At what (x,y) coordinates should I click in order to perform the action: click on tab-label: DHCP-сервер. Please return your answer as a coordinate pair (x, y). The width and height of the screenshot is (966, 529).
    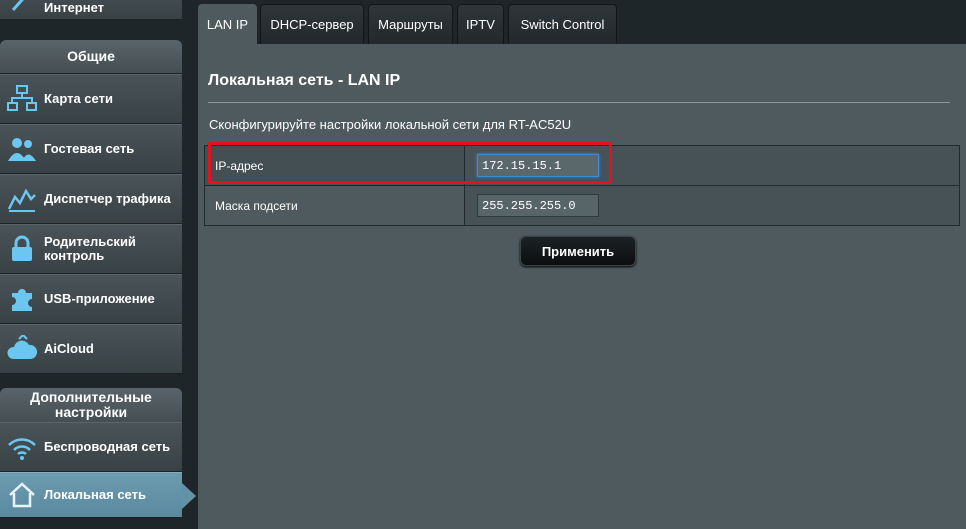
    Looking at the image, I should click on (312, 24).